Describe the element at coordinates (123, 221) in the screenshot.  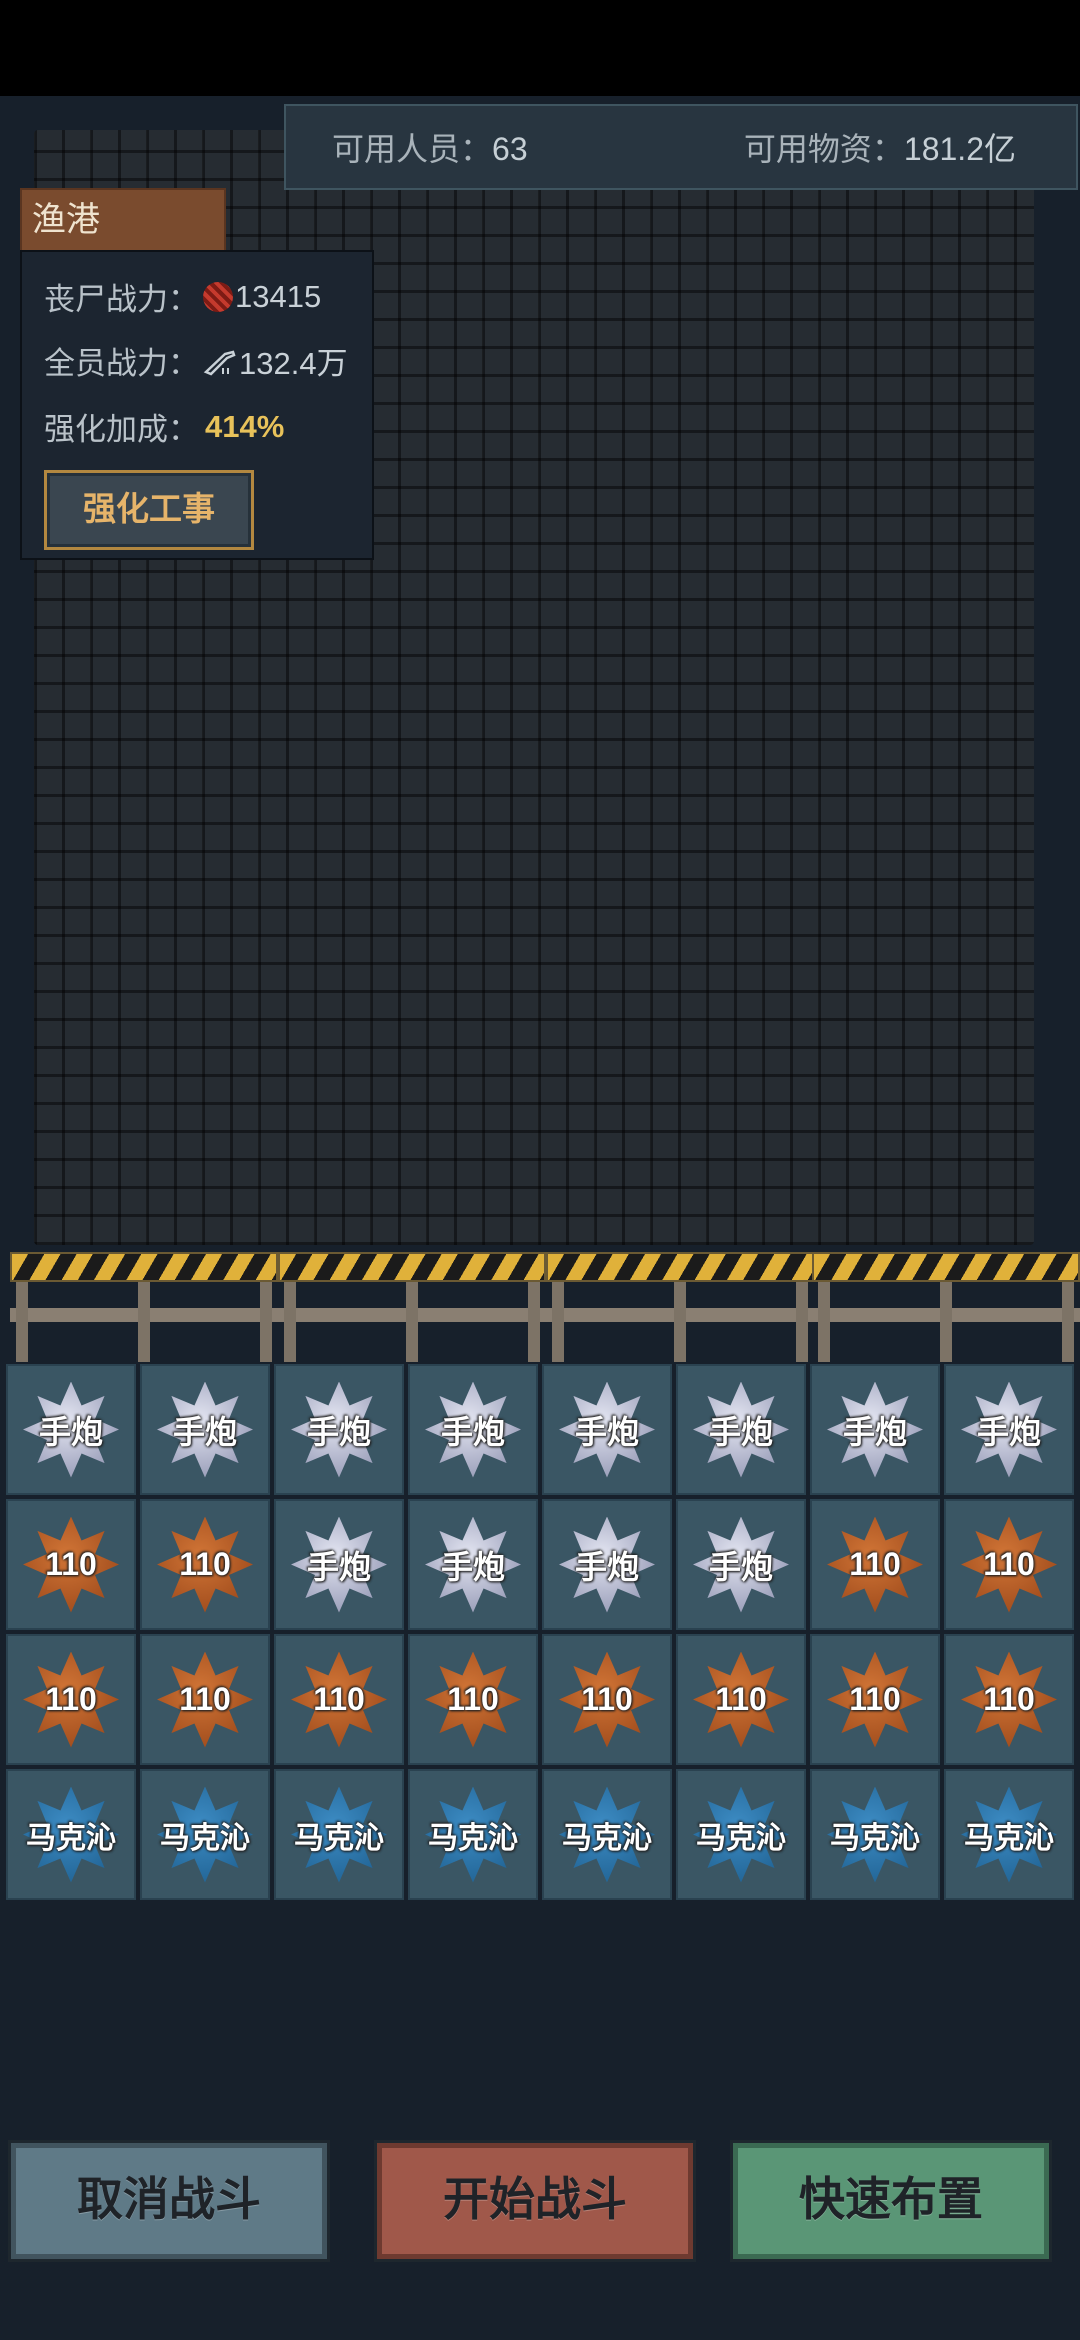
I see `location-tab: 渔港` at that location.